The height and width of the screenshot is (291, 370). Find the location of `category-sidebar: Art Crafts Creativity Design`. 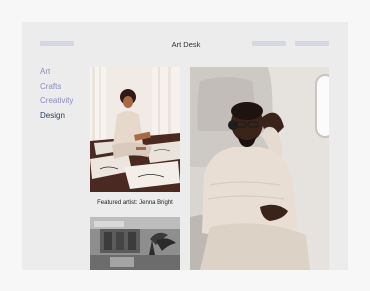

category-sidebar: Art Crafts Creativity Design is located at coordinates (56, 94).